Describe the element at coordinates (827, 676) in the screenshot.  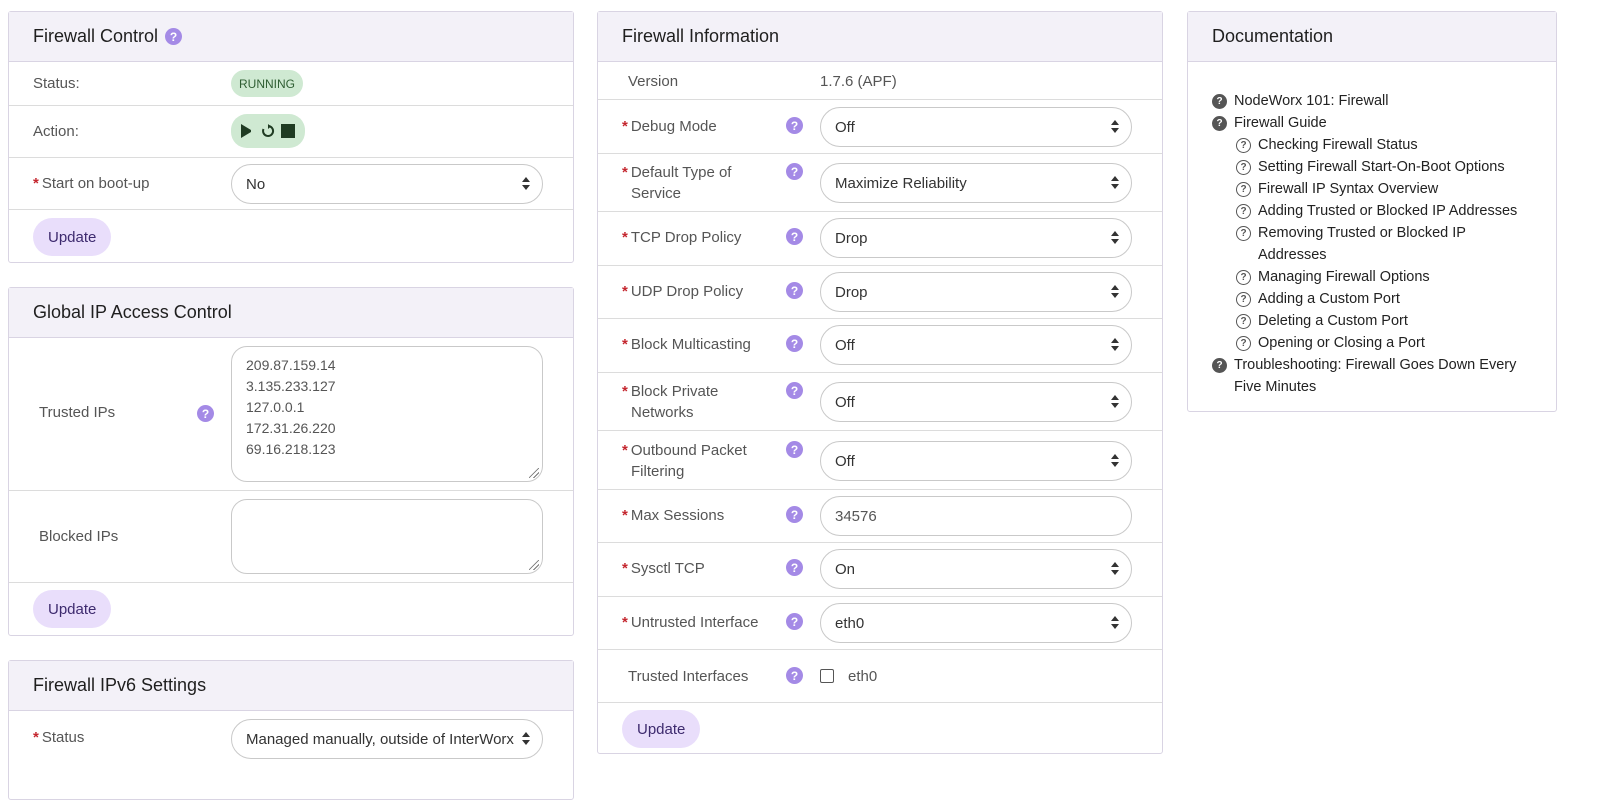
I see `eth0-checkbox` at that location.